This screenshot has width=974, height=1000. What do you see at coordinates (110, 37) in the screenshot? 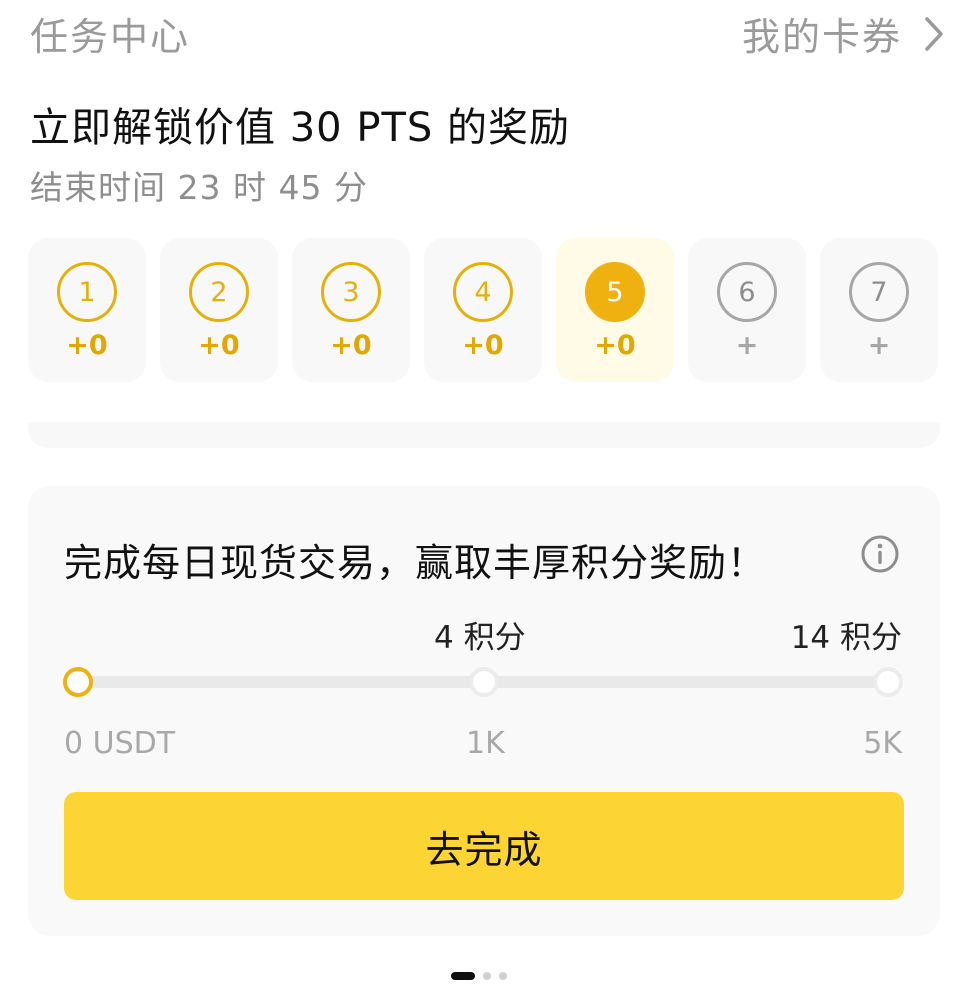
I see `page-title: 任务中心` at bounding box center [110, 37].